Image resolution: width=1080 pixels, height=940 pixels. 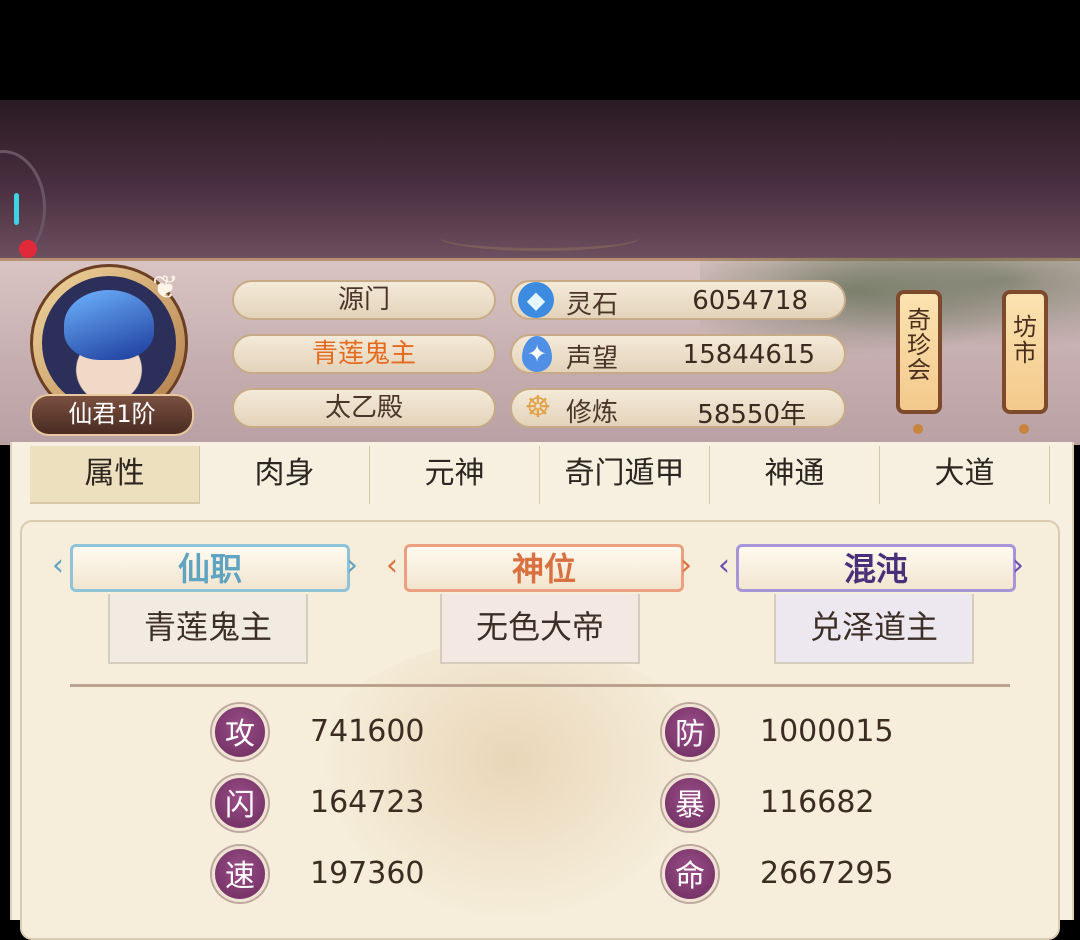 What do you see at coordinates (208, 629) in the screenshot?
I see `title-value-immortal: 青莲鬼主` at bounding box center [208, 629].